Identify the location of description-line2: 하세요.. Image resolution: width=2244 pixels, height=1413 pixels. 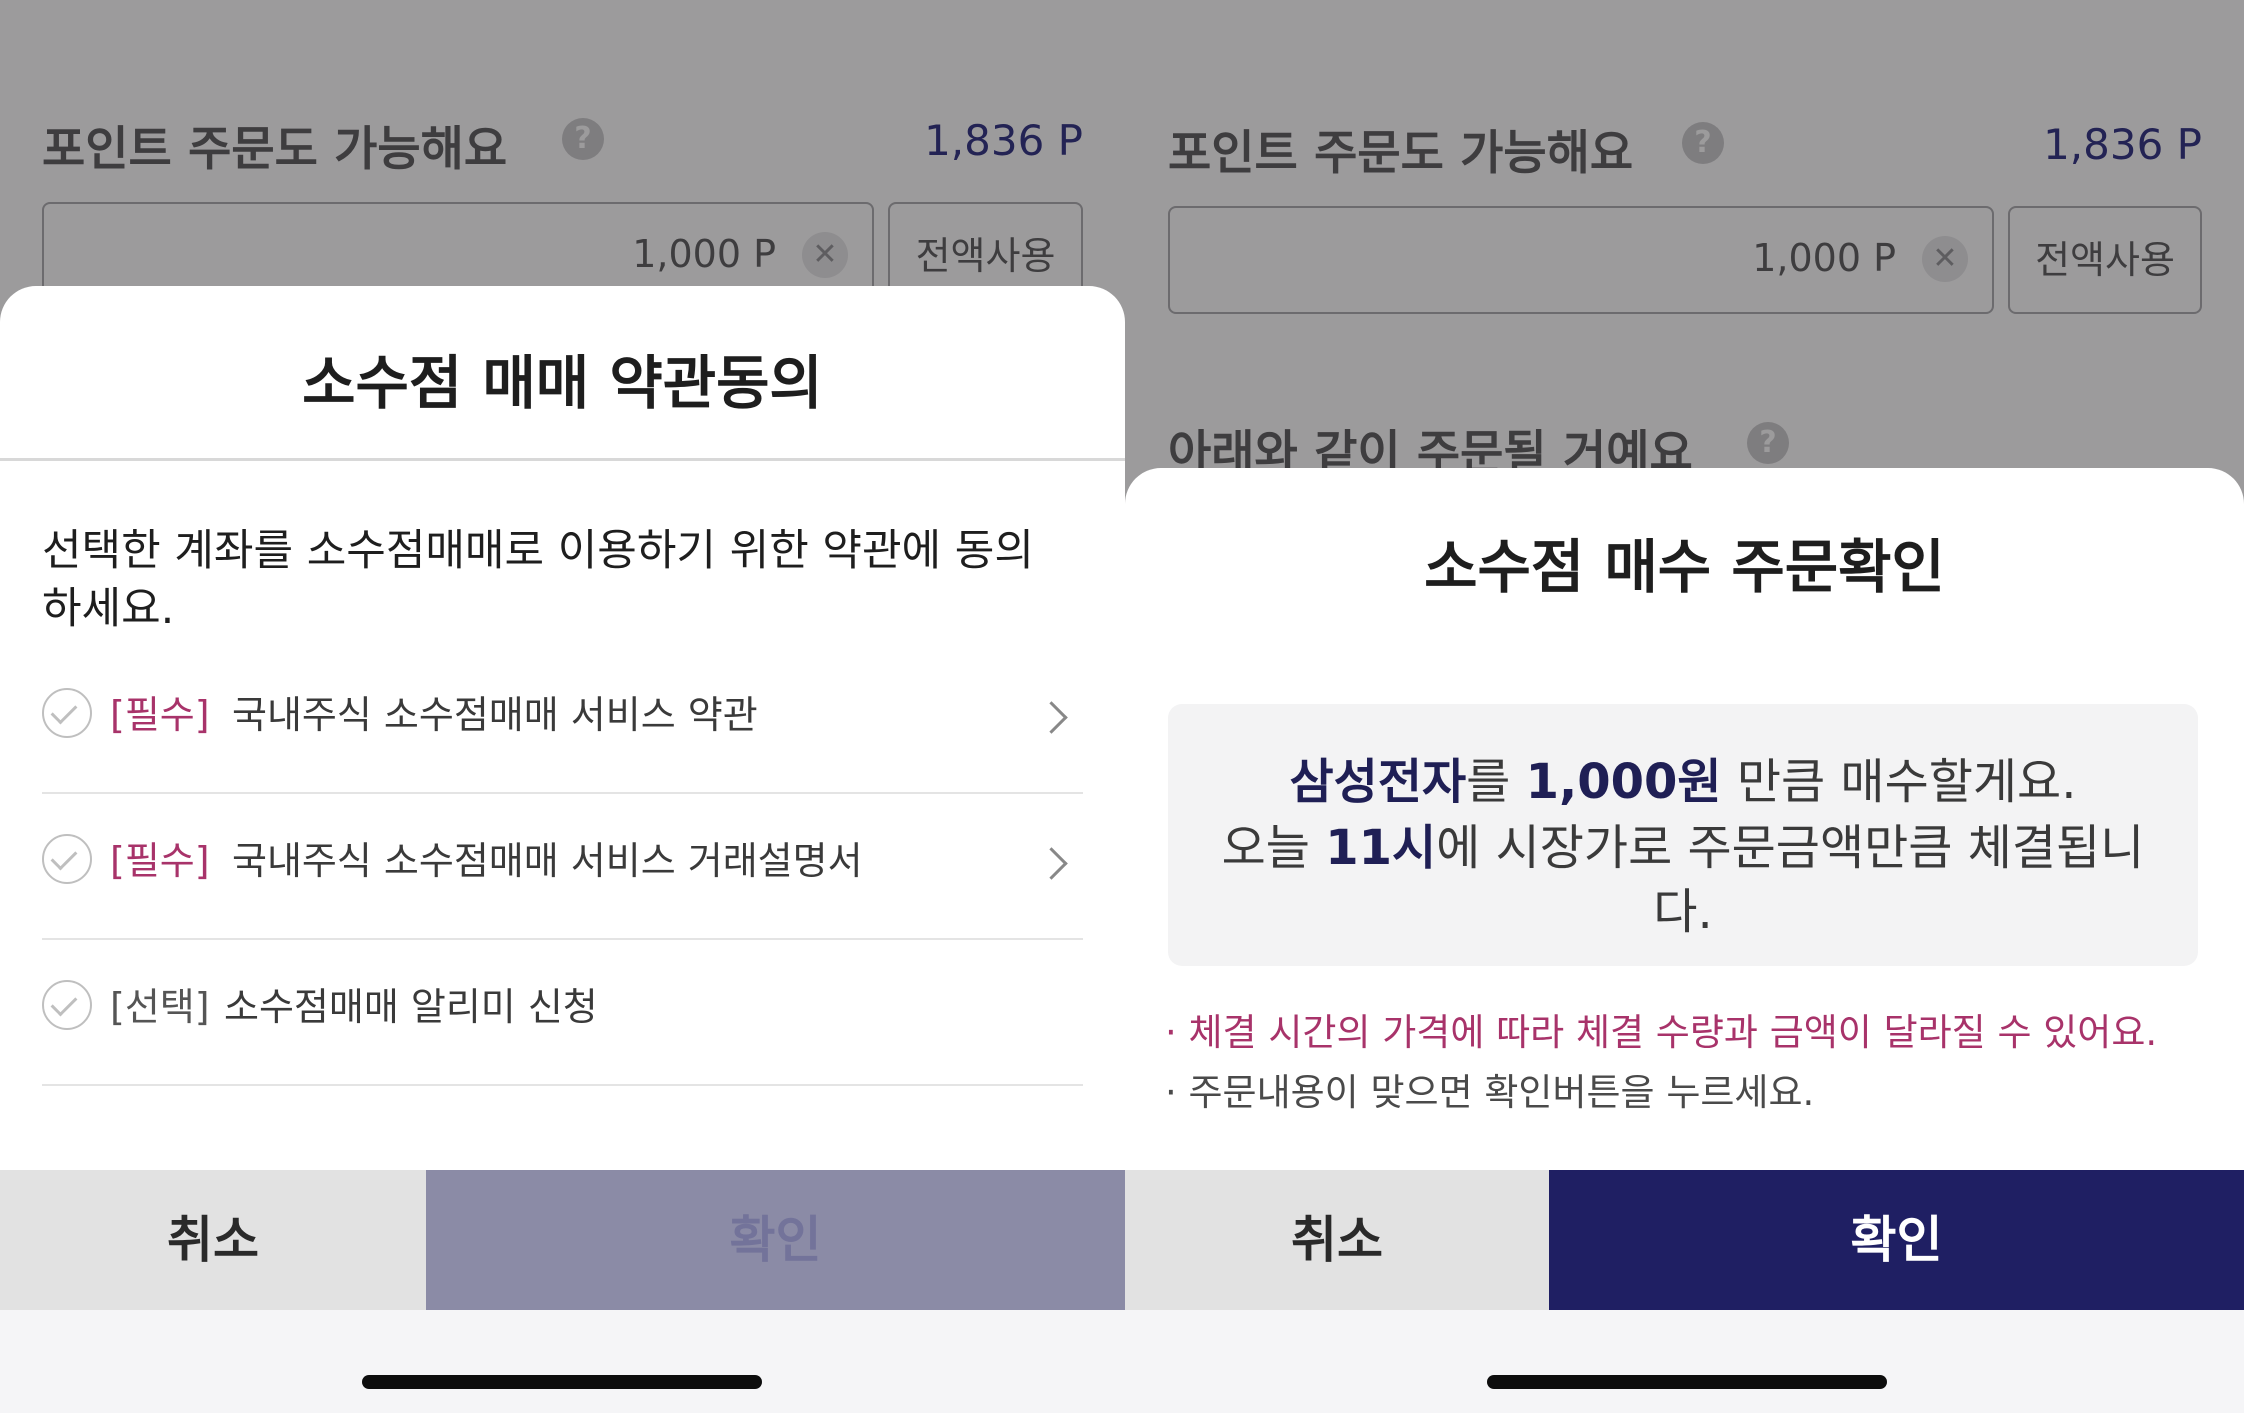
(108, 609).